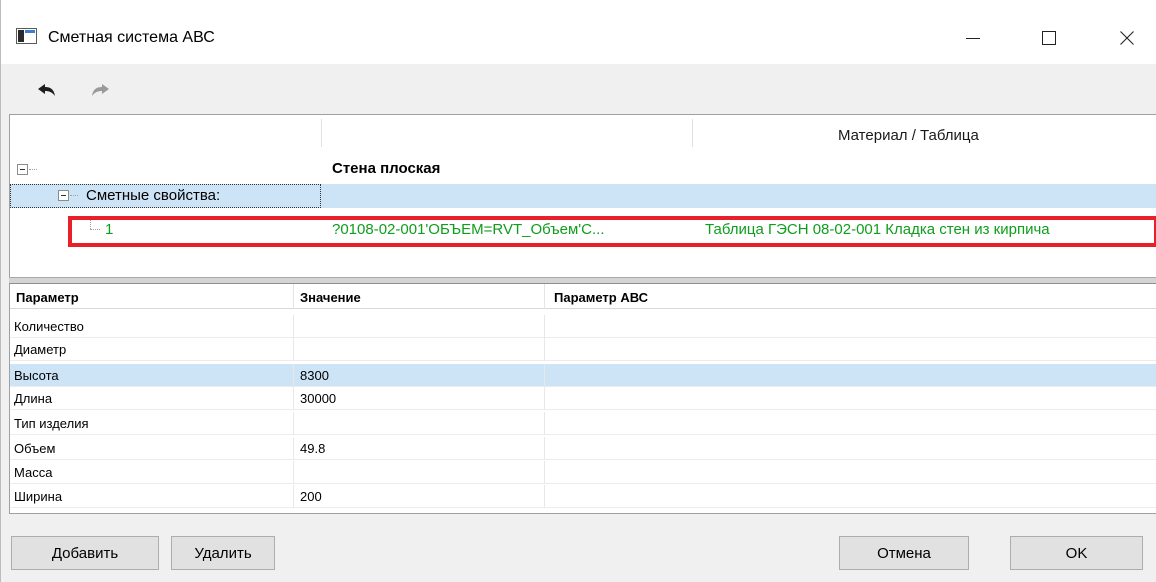 This screenshot has width=1156, height=582. I want to click on cell-param: Высота, so click(36, 375).